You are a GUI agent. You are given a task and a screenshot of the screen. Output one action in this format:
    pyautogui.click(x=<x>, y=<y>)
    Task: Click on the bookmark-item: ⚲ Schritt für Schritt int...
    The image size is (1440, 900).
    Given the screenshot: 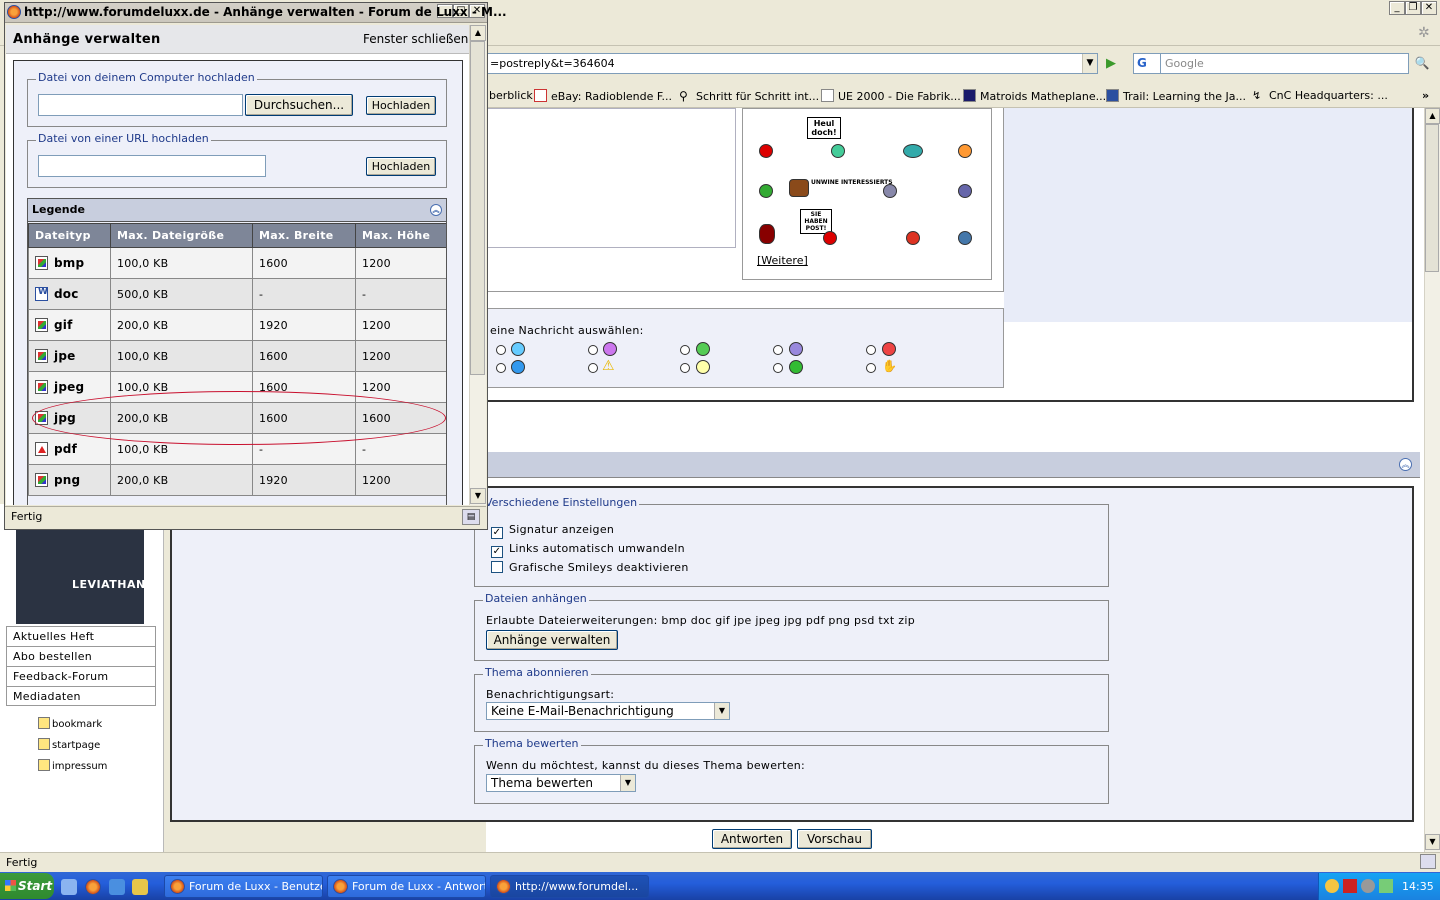 What is the action you would take?
    pyautogui.click(x=749, y=96)
    